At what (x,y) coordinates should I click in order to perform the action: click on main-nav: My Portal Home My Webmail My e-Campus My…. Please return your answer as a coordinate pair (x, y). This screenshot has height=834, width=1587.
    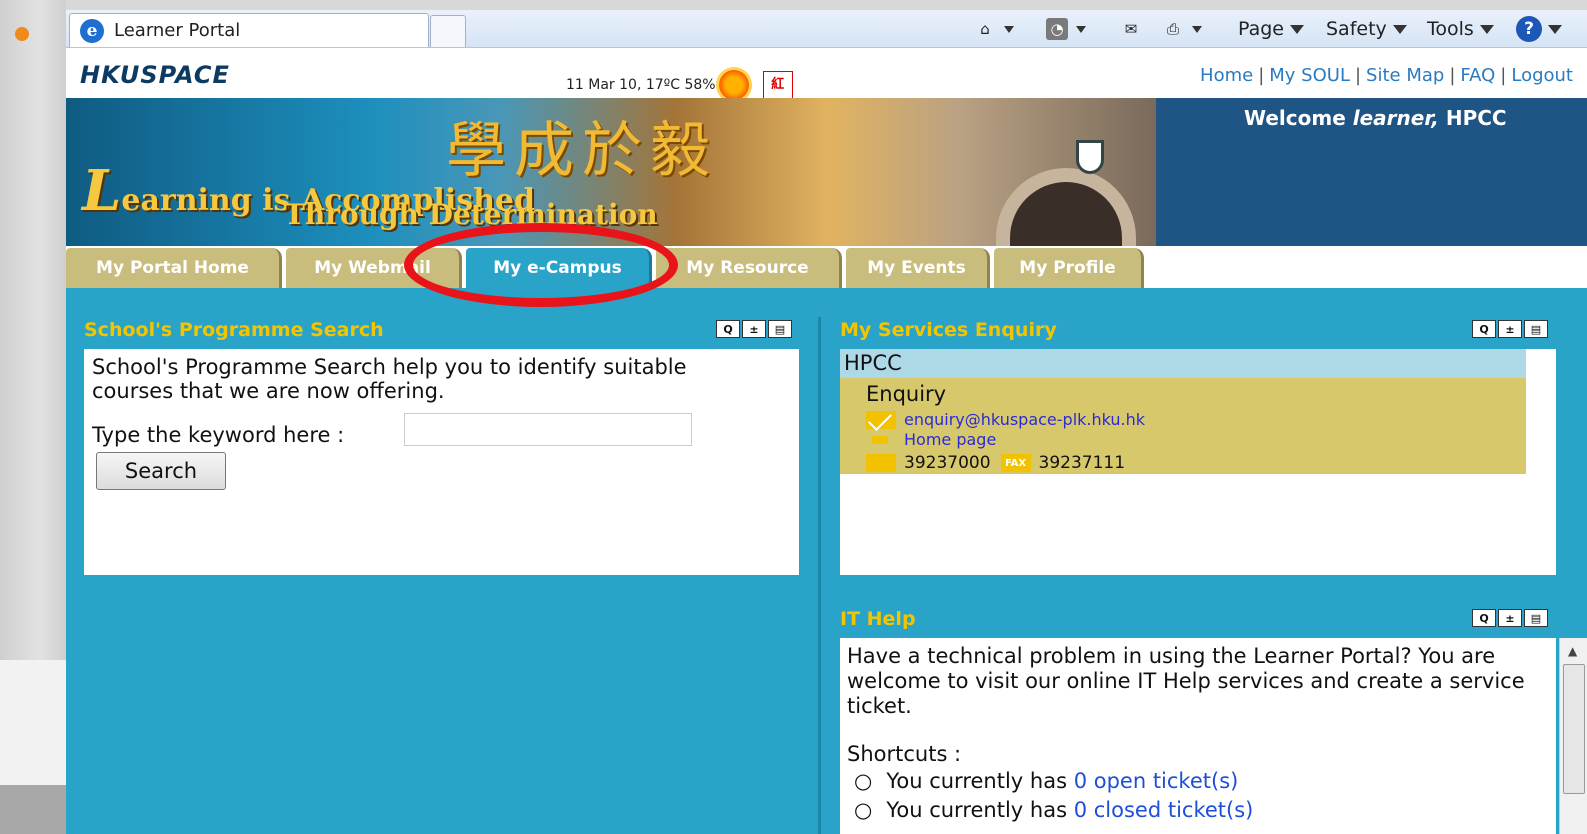
    Looking at the image, I should click on (826, 267).